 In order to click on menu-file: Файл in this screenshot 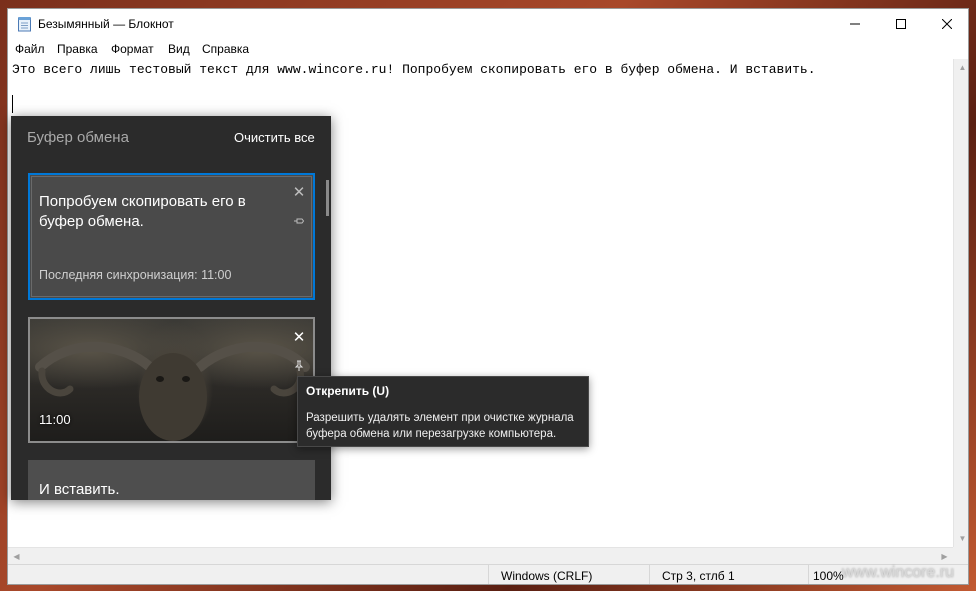, I will do `click(30, 49)`.